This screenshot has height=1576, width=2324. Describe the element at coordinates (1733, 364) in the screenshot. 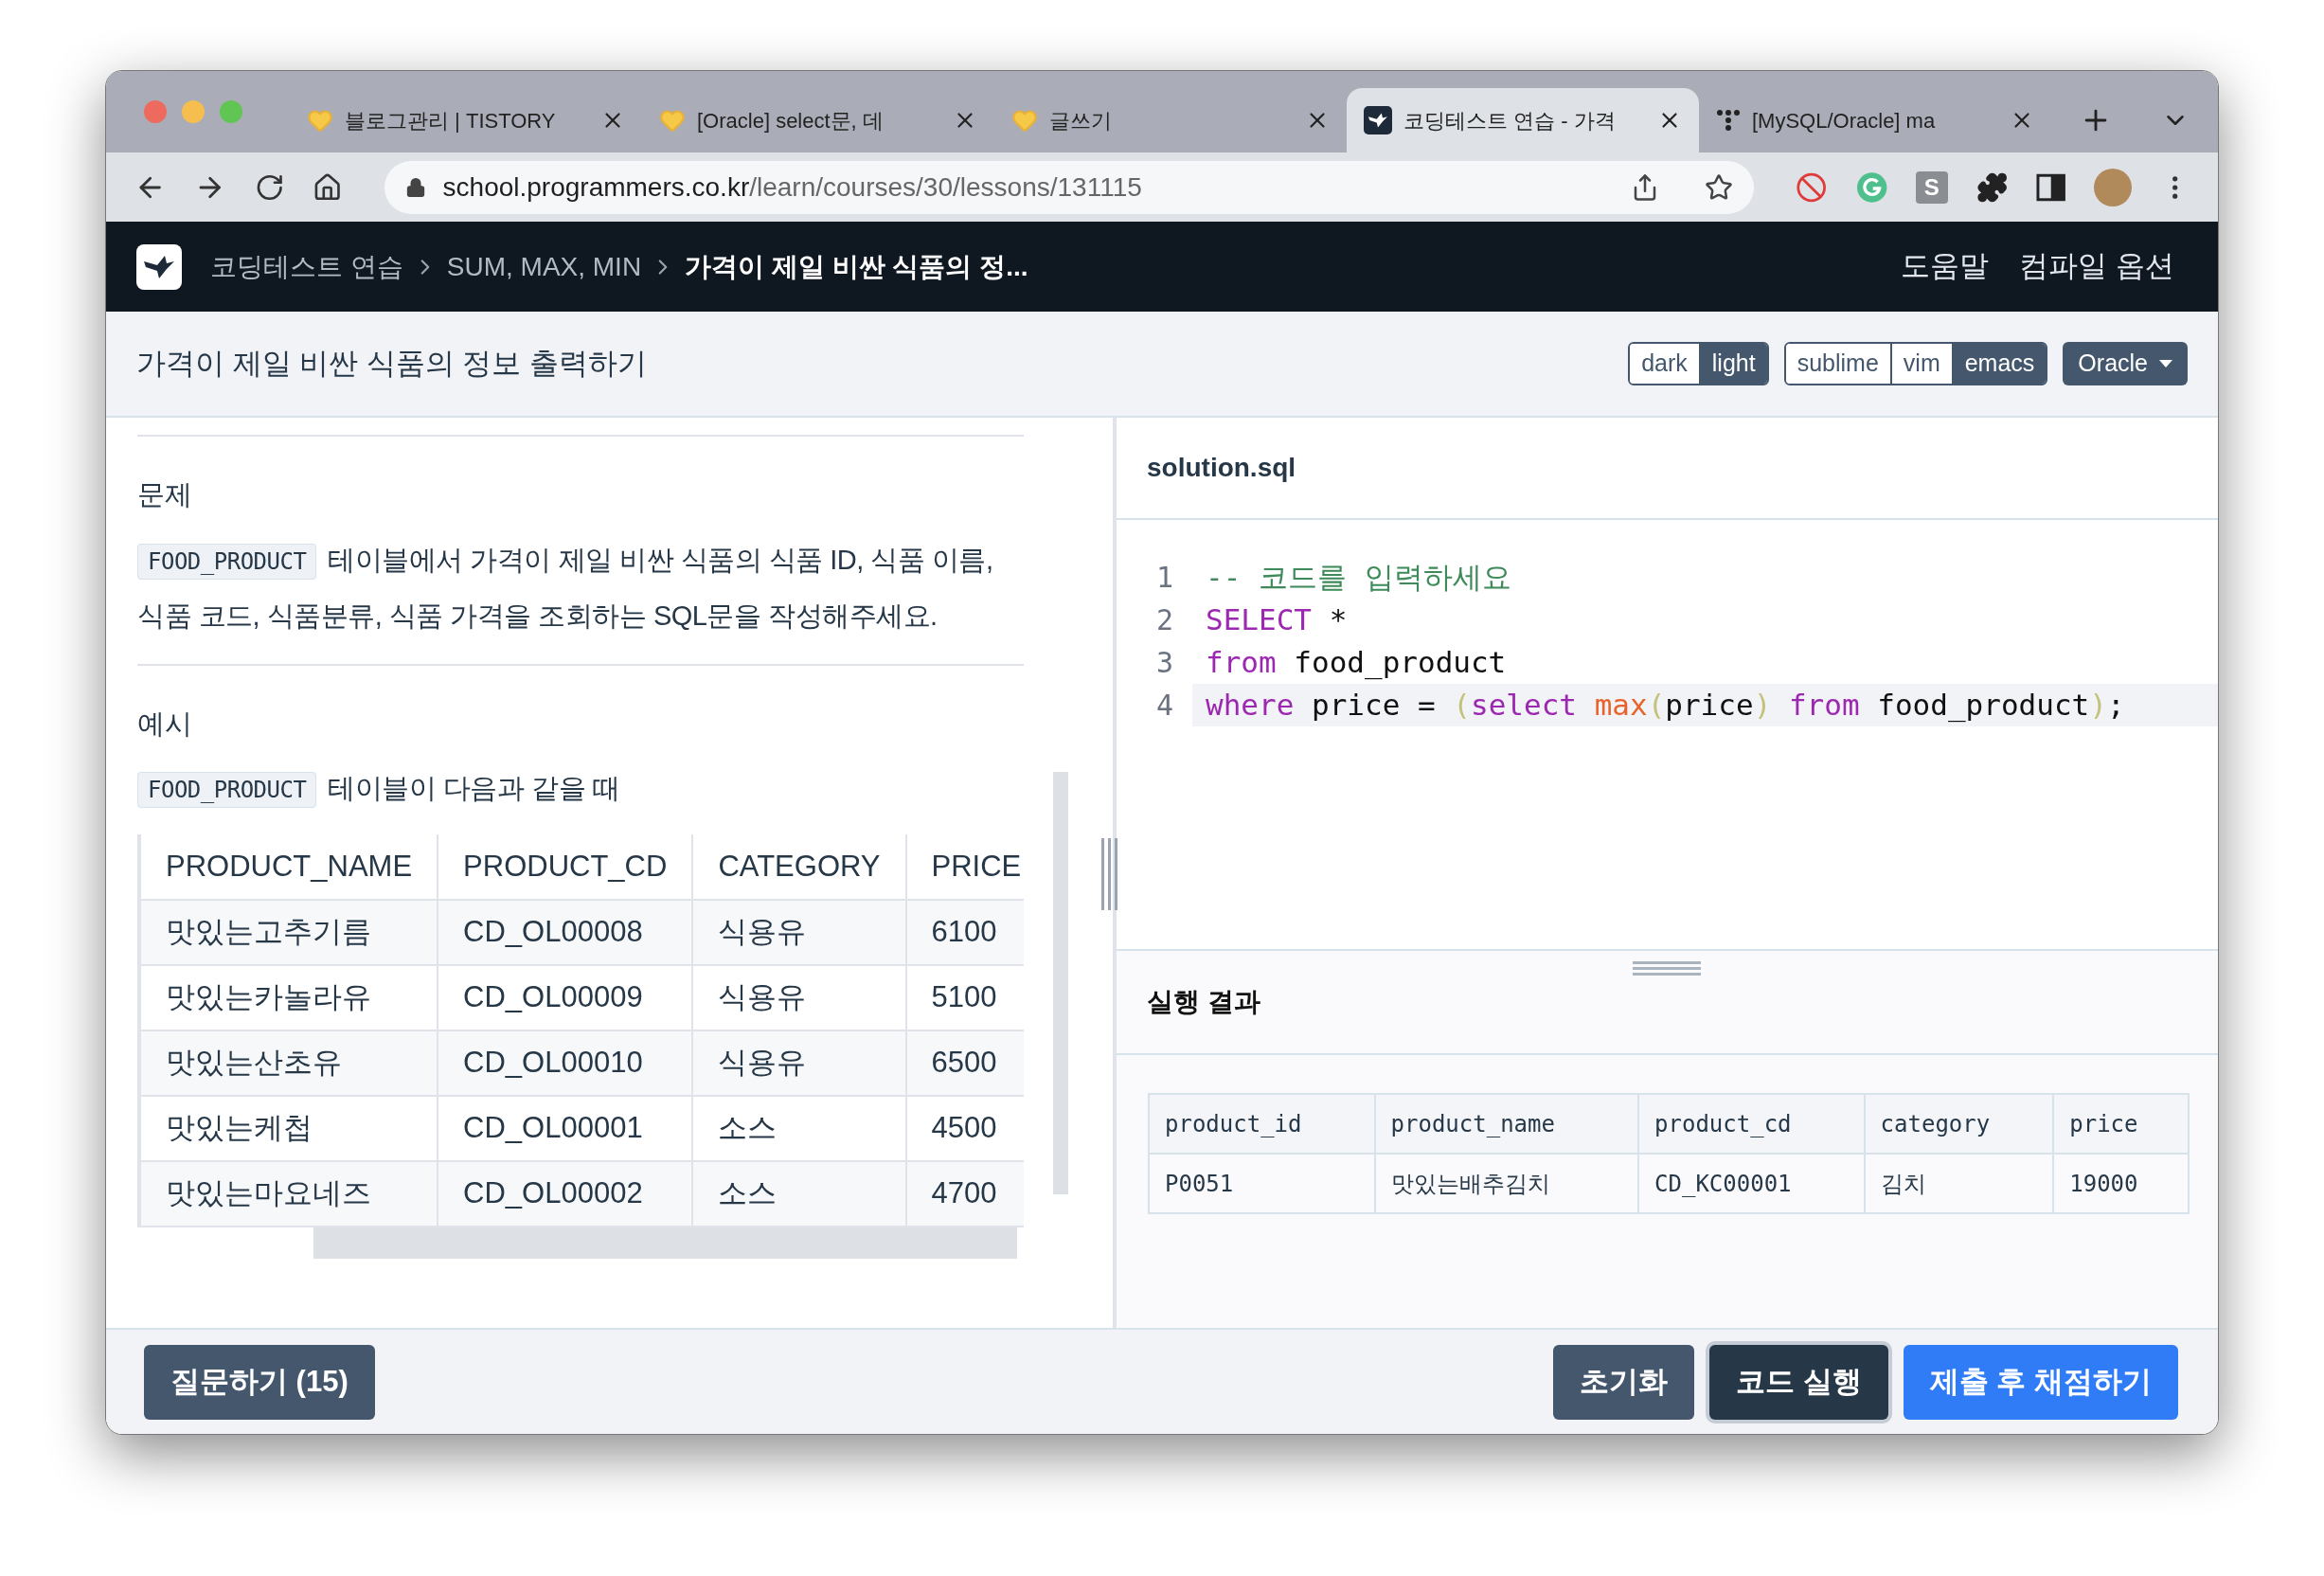

I see `toggle-option: light` at that location.